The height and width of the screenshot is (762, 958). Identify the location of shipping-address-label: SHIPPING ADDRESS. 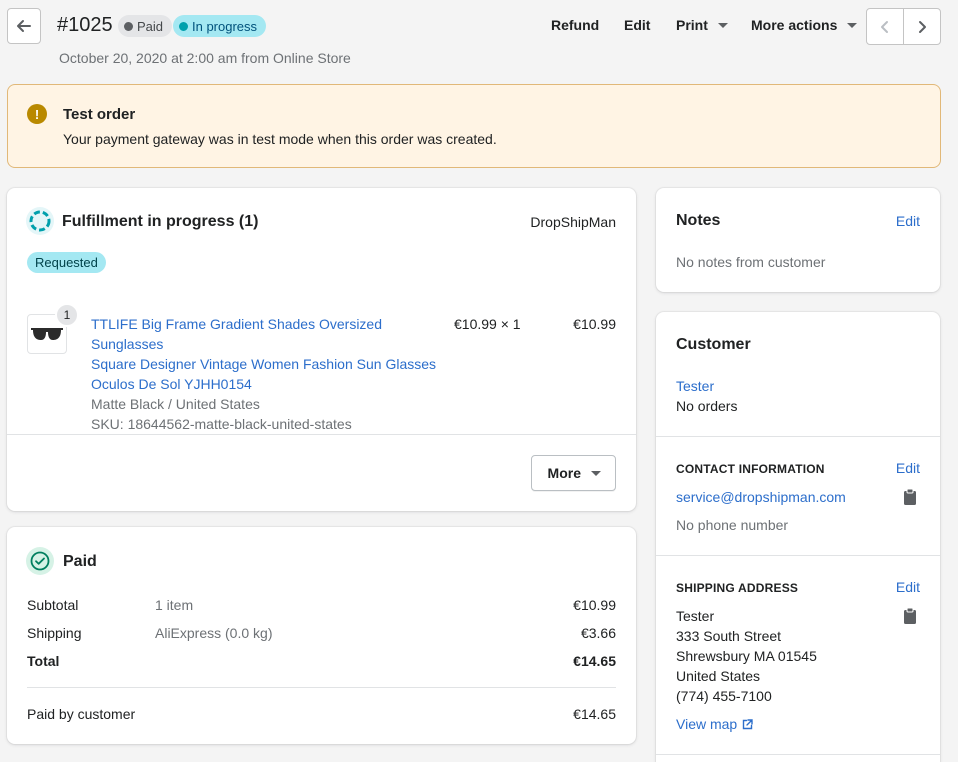
(737, 588).